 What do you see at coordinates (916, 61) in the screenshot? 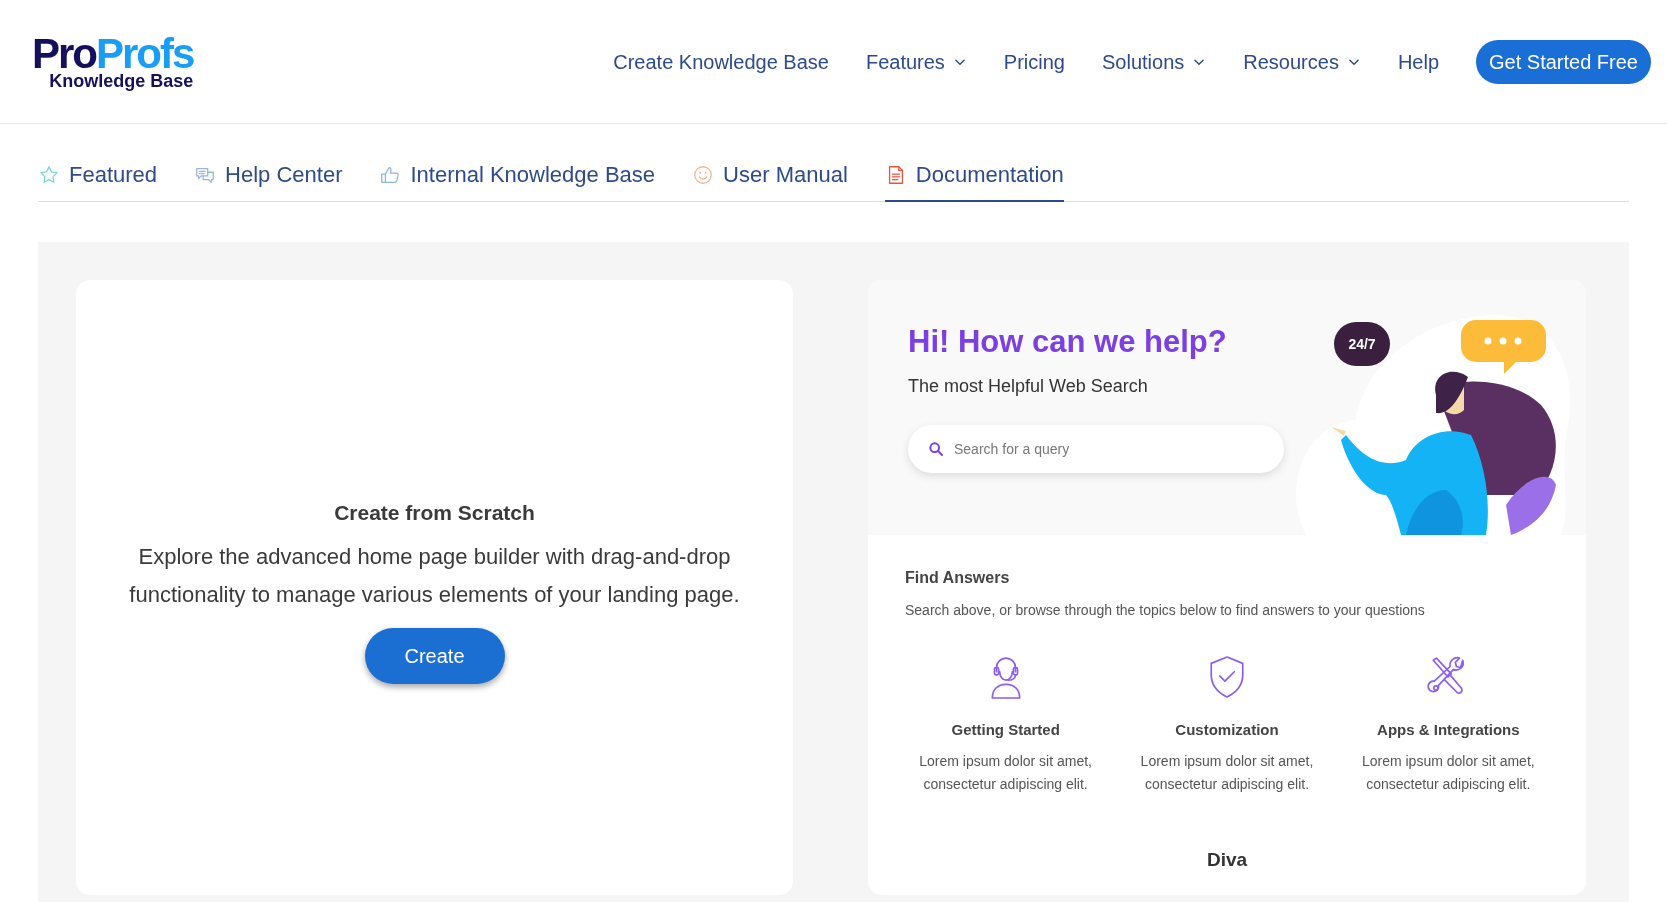
I see `nav-link: Features` at bounding box center [916, 61].